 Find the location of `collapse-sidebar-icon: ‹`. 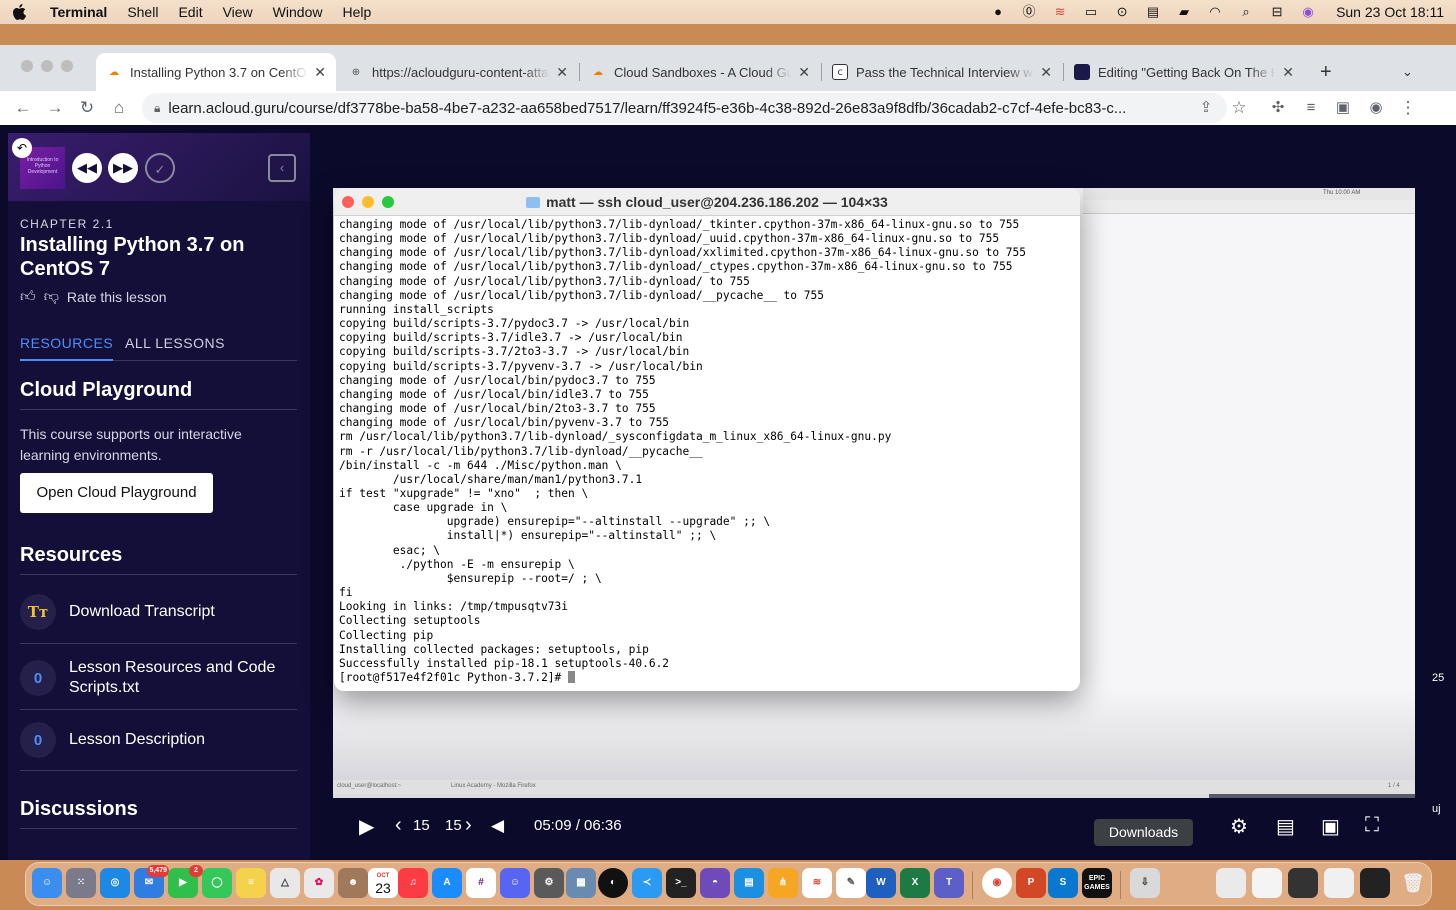

collapse-sidebar-icon: ‹ is located at coordinates (282, 168).